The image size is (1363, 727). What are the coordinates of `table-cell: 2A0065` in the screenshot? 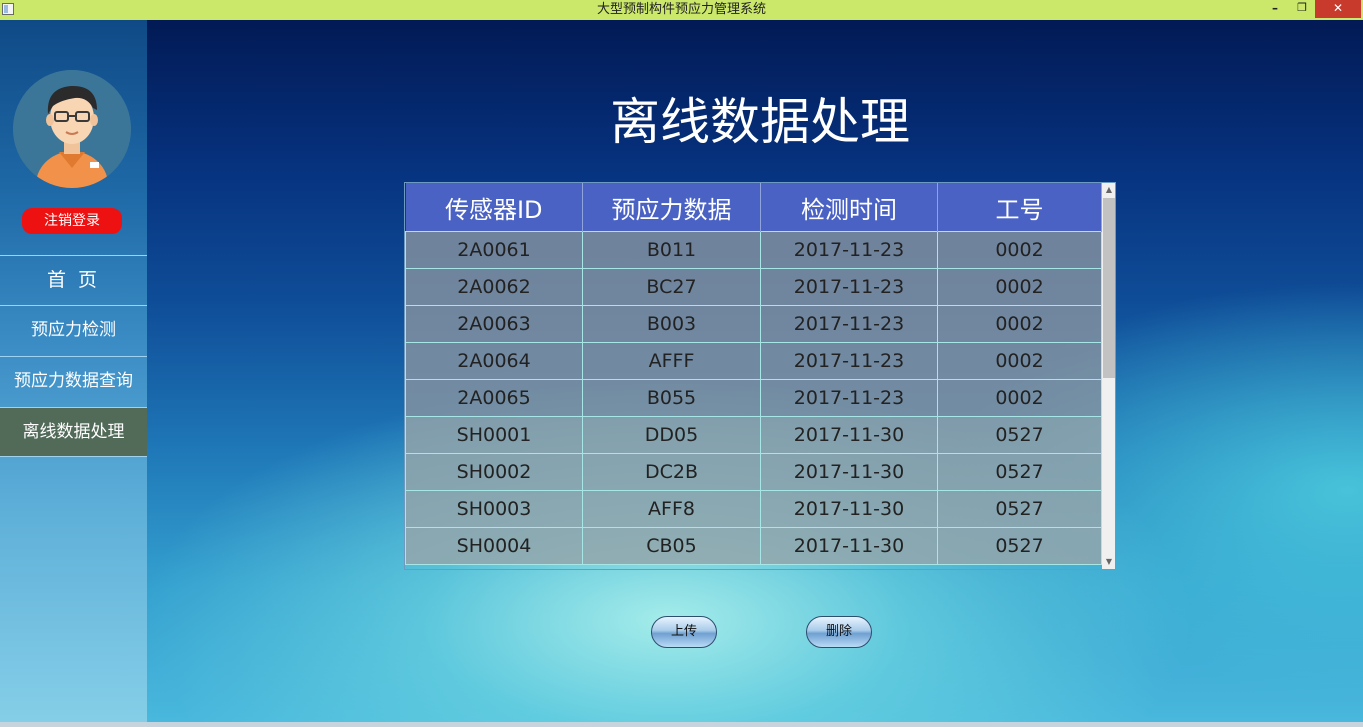 It's located at (494, 398).